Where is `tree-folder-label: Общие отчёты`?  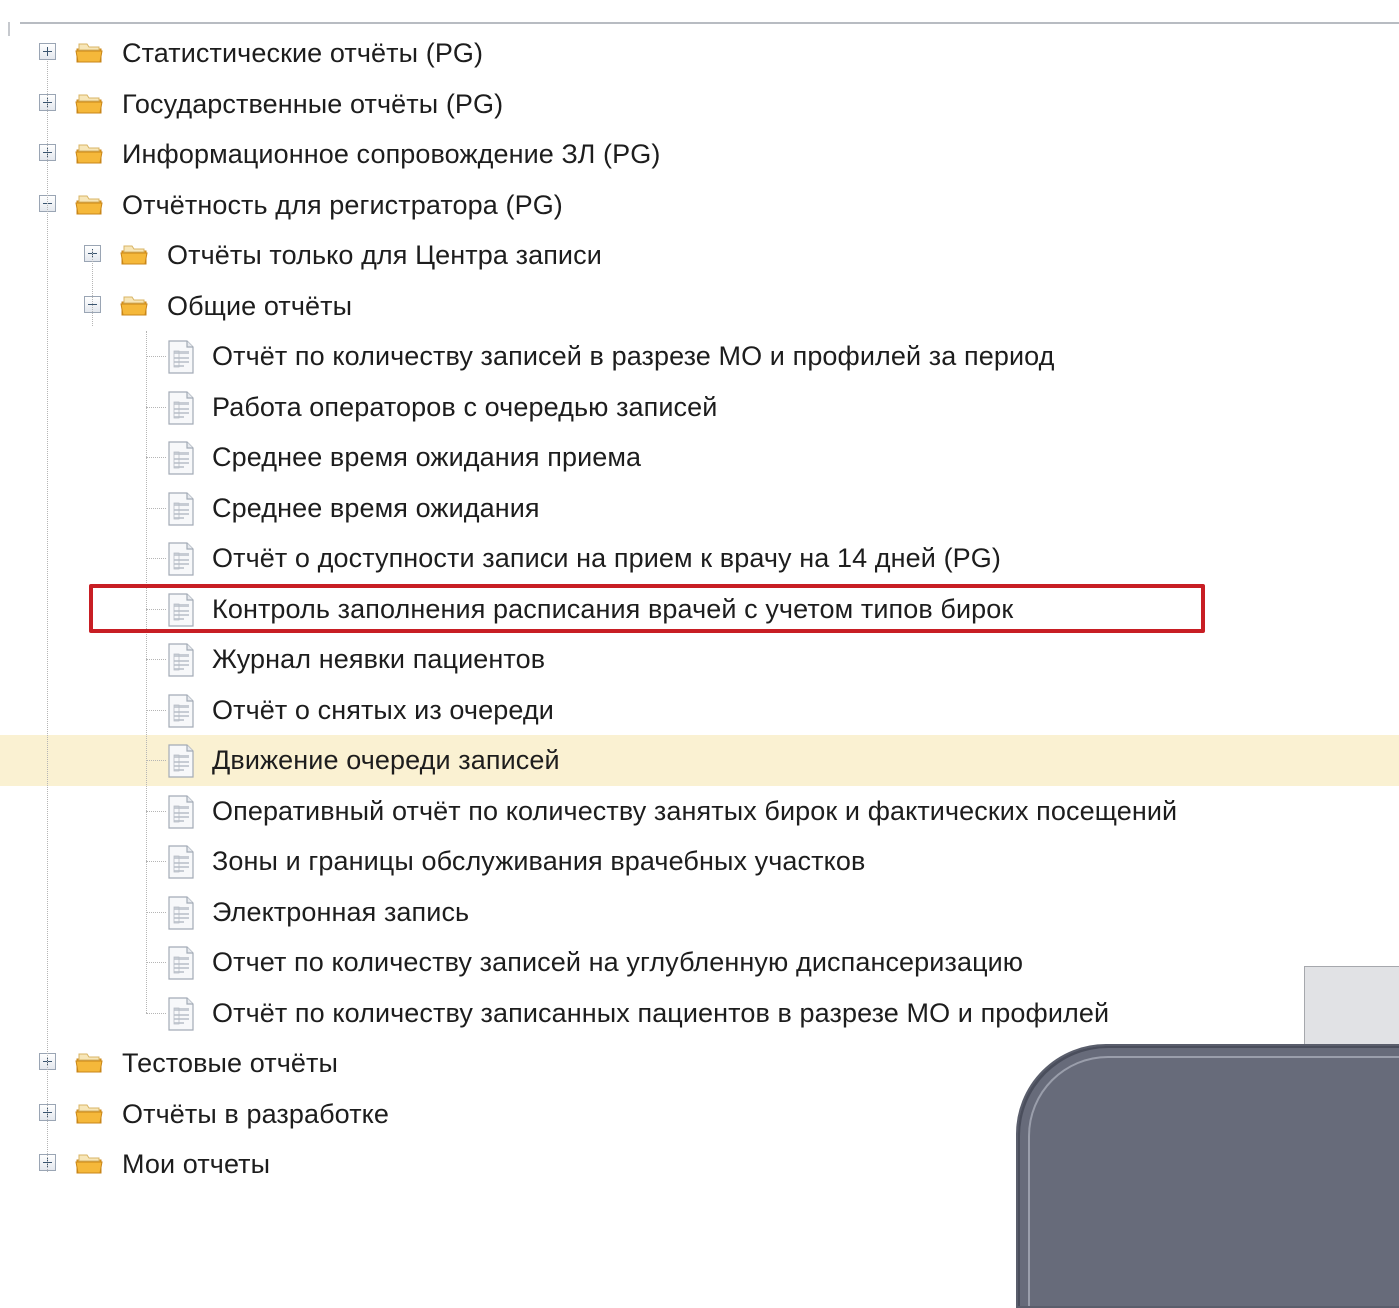
tree-folder-label: Общие отчёты is located at coordinates (259, 306).